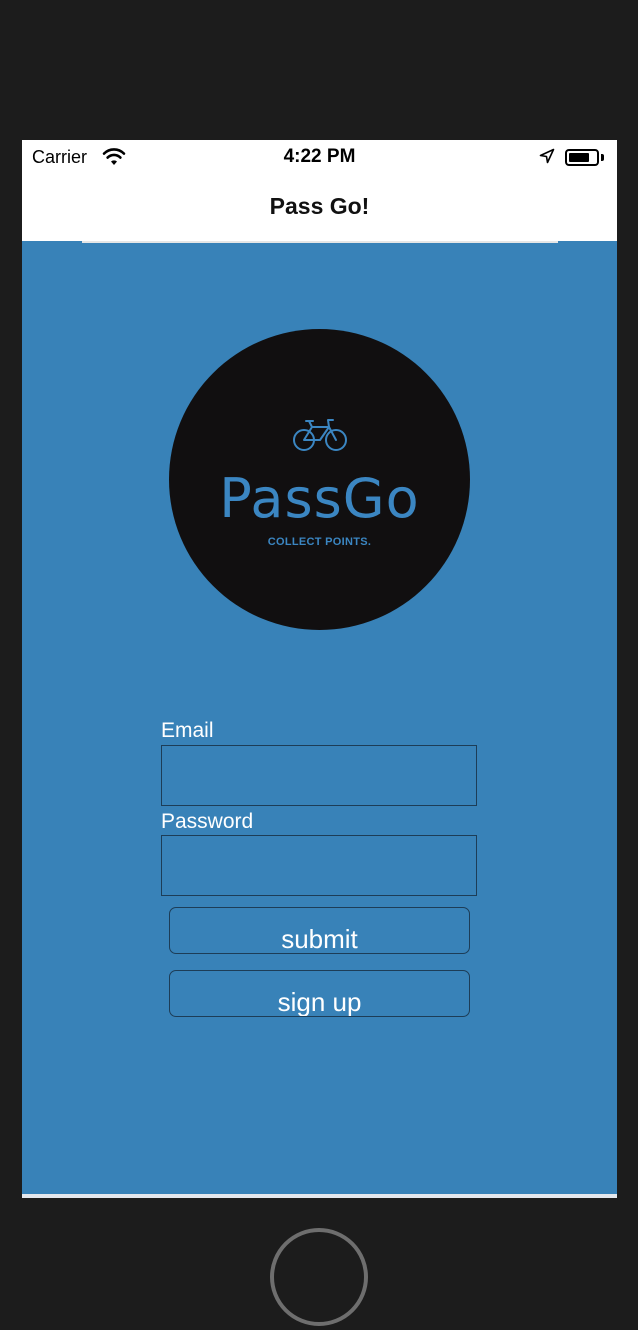  Describe the element at coordinates (319, 498) in the screenshot. I see `logo-wordmark: PassGo` at that location.